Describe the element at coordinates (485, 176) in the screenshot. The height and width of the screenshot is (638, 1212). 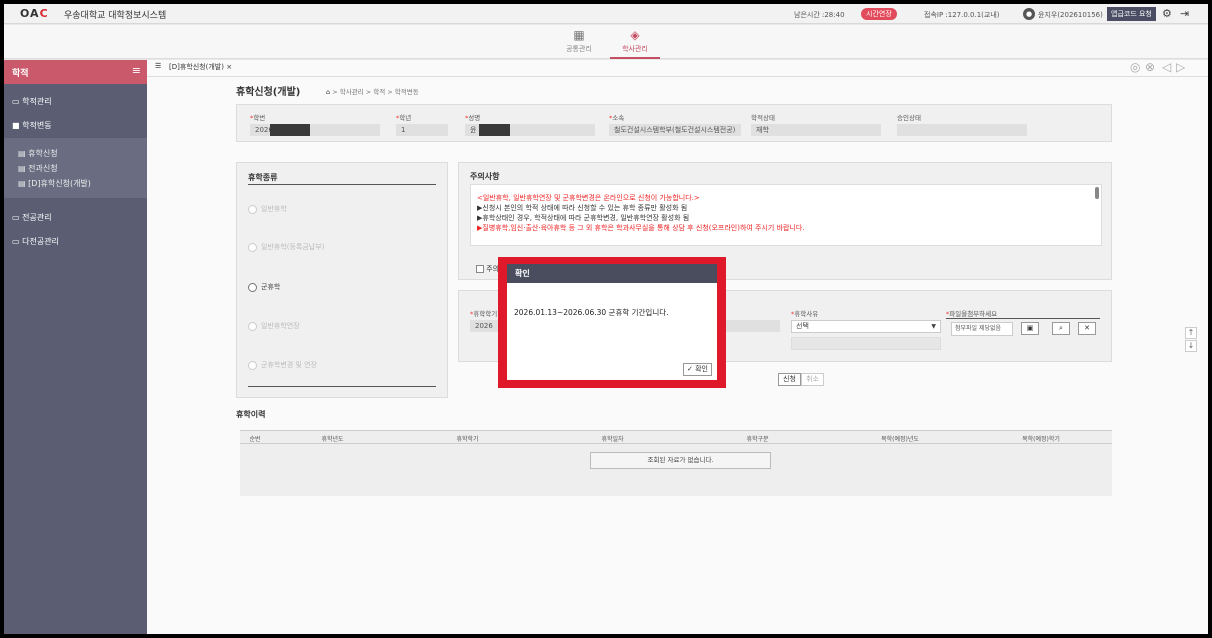
I see `notice-title: 주의사항` at that location.